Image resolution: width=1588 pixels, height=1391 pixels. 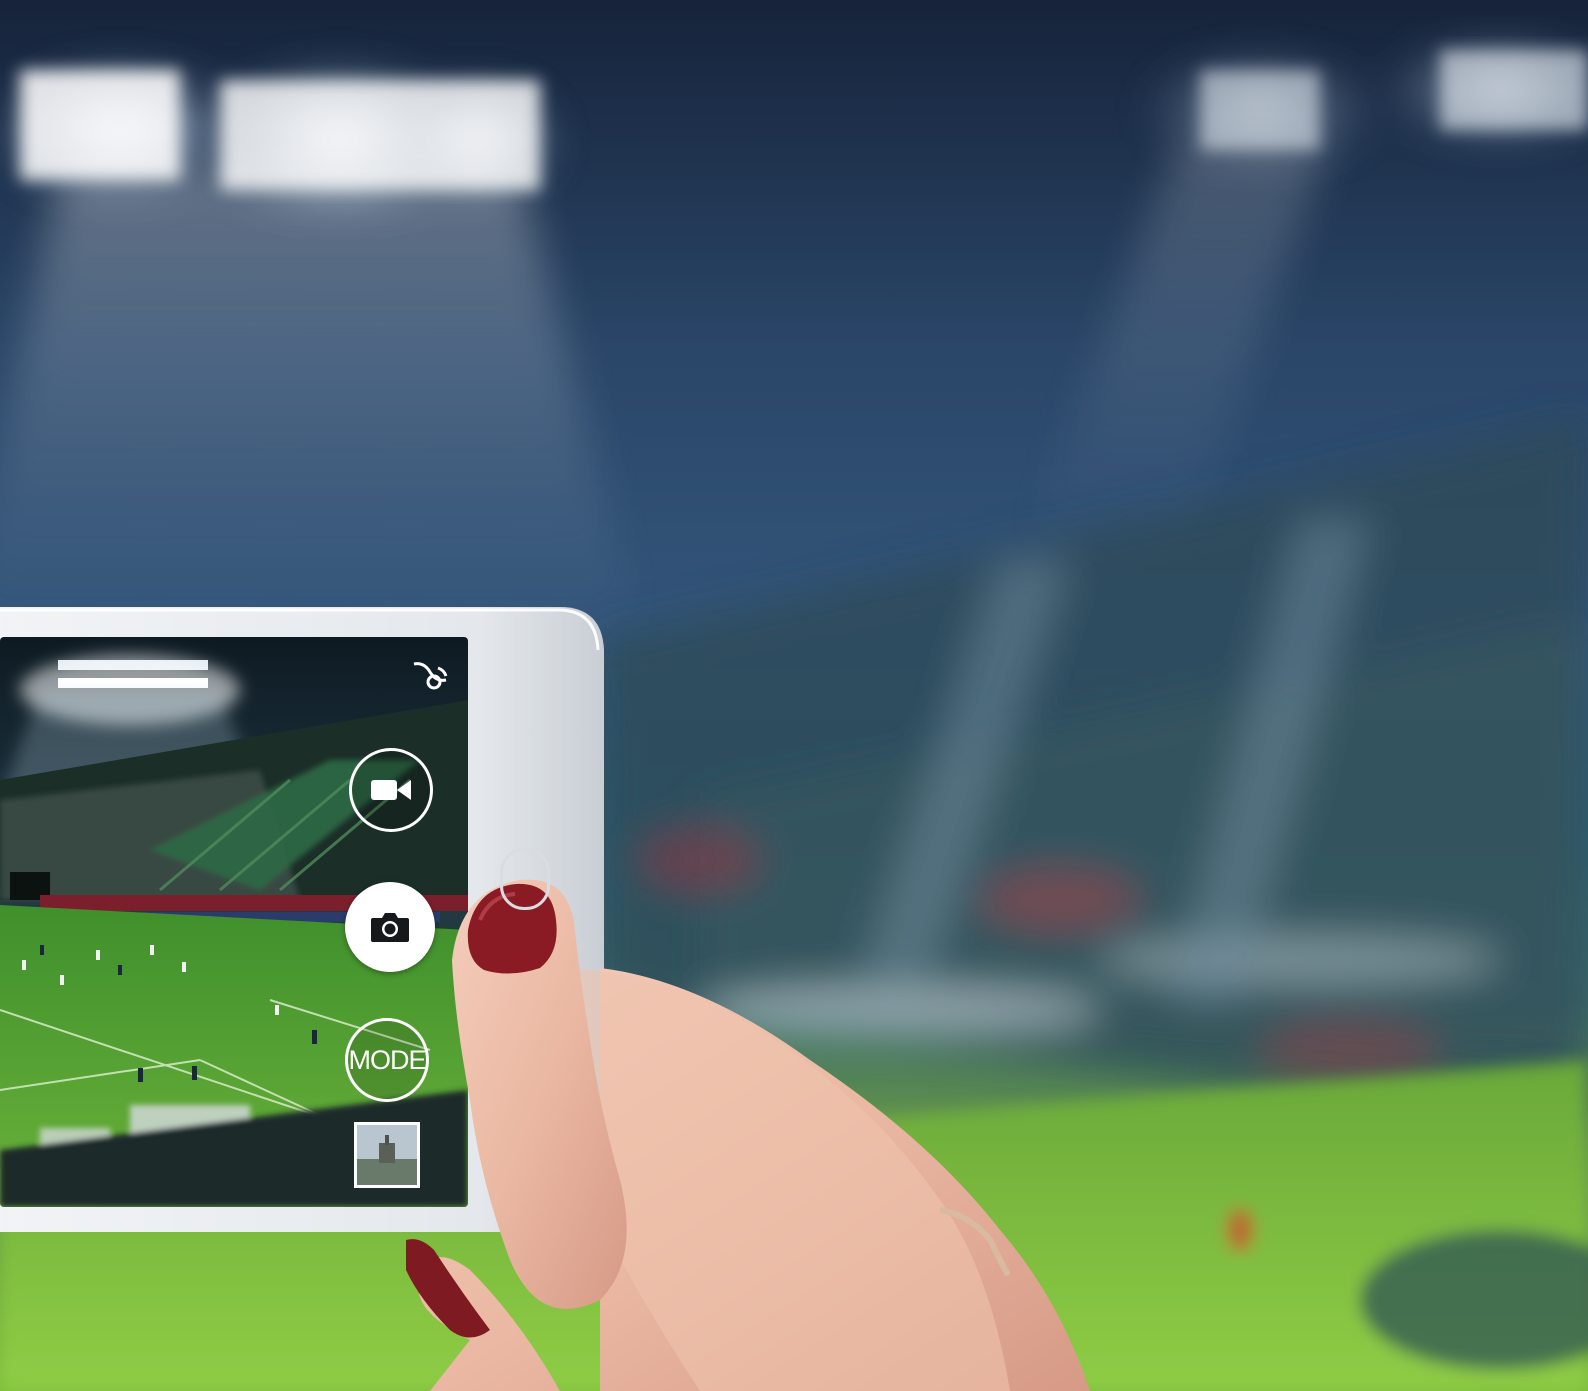 I want to click on shutter-button, so click(x=390, y=927).